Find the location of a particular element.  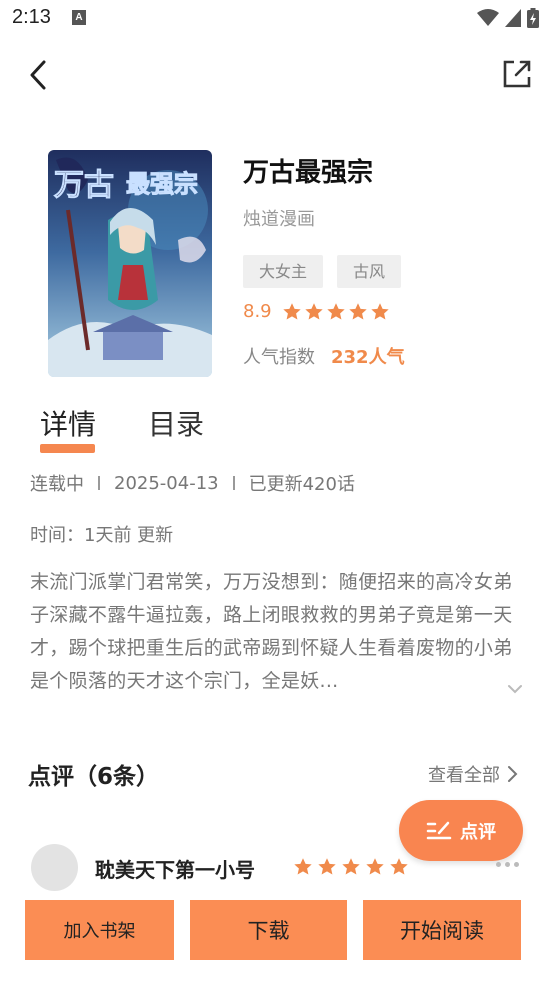

popularity-label: 人气指数 is located at coordinates (279, 357).